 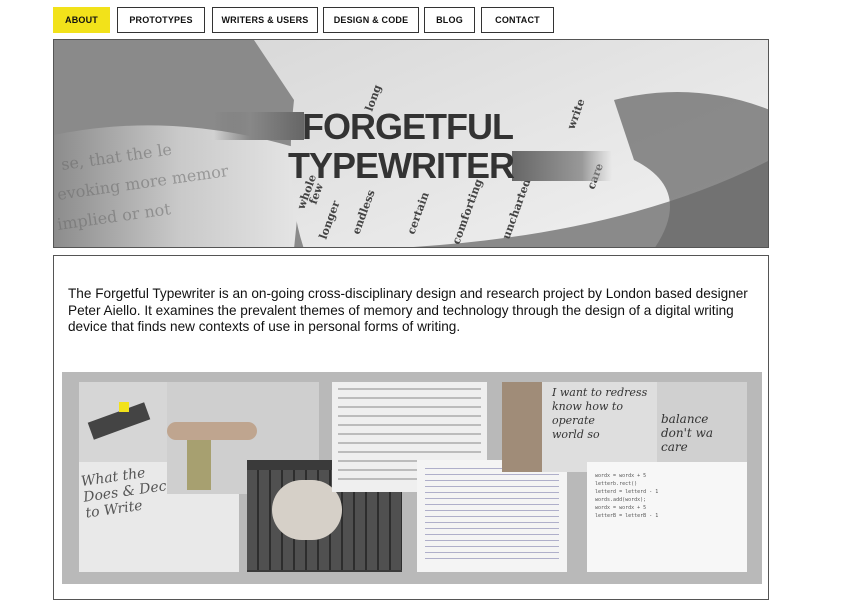 What do you see at coordinates (81, 20) in the screenshot?
I see `nav-about: ABOUT` at bounding box center [81, 20].